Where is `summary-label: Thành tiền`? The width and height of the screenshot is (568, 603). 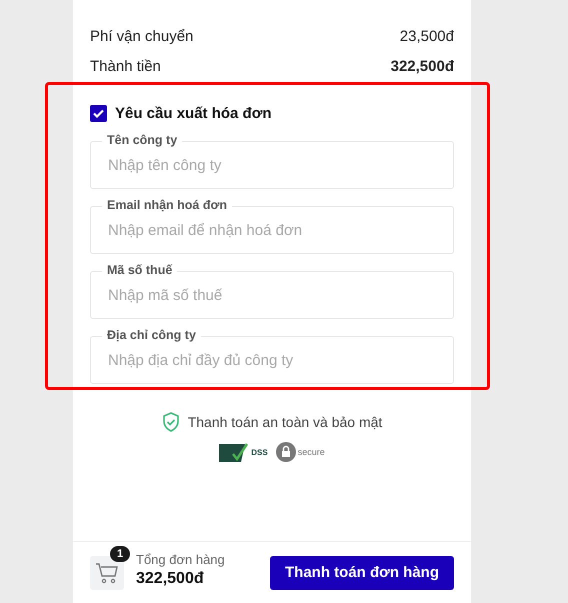 summary-label: Thành tiền is located at coordinates (125, 66).